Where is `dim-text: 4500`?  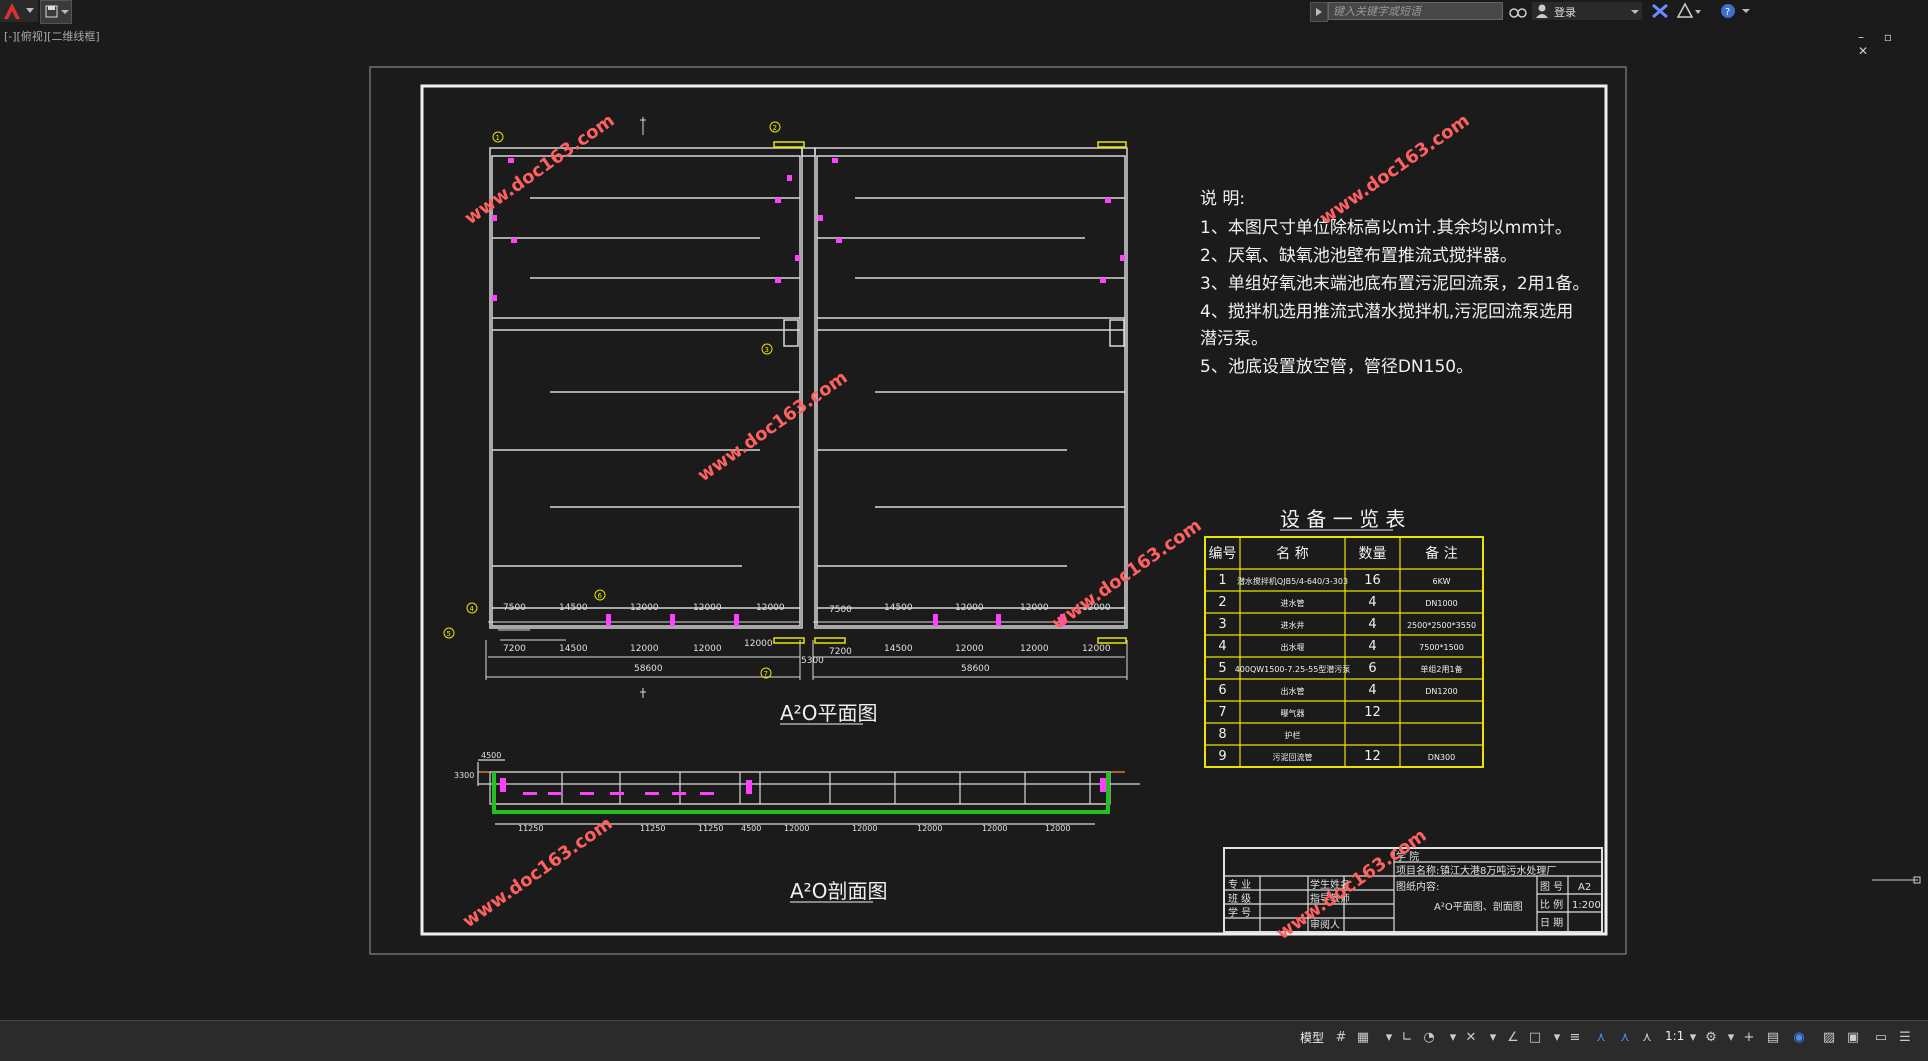 dim-text: 4500 is located at coordinates (751, 828).